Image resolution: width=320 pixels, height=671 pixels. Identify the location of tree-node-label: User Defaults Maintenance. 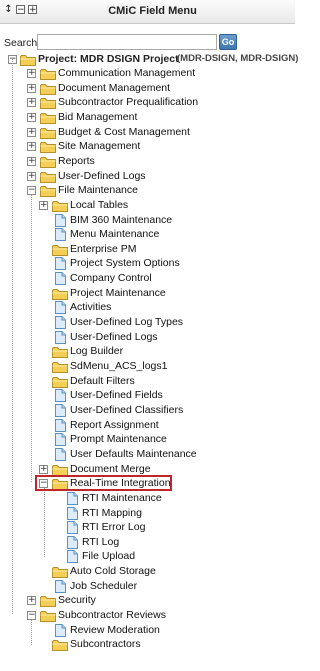
(133, 453).